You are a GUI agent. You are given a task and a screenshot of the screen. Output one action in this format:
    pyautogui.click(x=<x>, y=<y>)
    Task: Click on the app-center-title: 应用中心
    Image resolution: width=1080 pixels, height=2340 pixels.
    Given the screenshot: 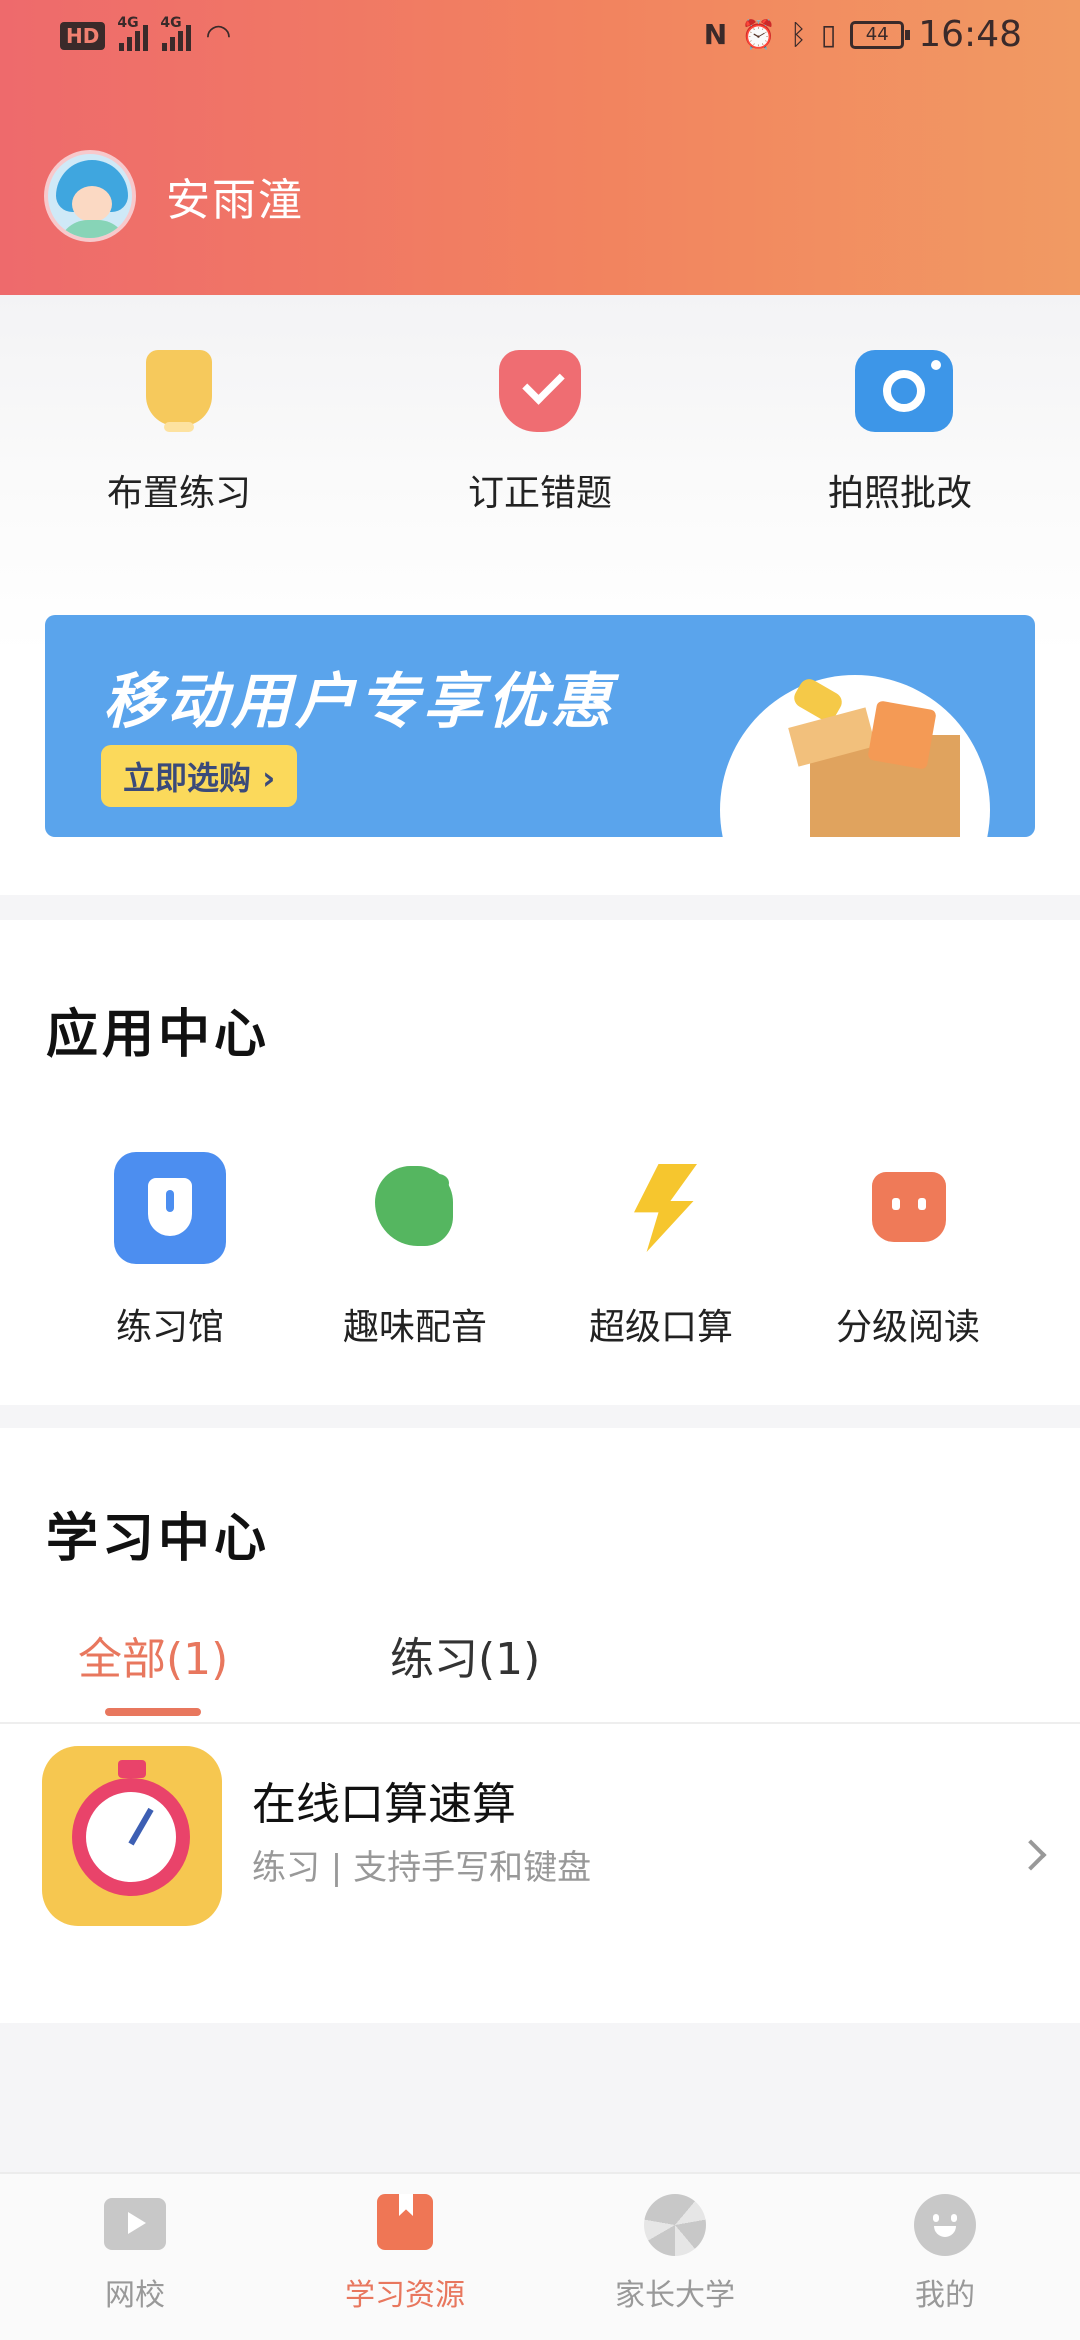 What is the action you would take?
    pyautogui.click(x=158, y=1035)
    